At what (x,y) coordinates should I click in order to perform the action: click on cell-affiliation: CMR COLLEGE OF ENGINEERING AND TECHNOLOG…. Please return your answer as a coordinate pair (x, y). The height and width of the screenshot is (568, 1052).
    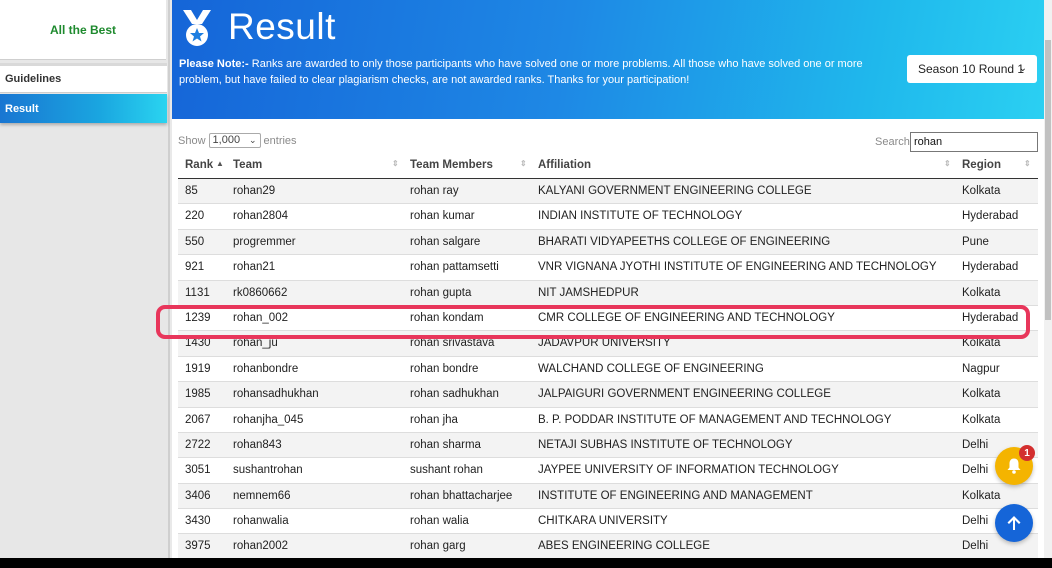
    Looking at the image, I should click on (686, 317).